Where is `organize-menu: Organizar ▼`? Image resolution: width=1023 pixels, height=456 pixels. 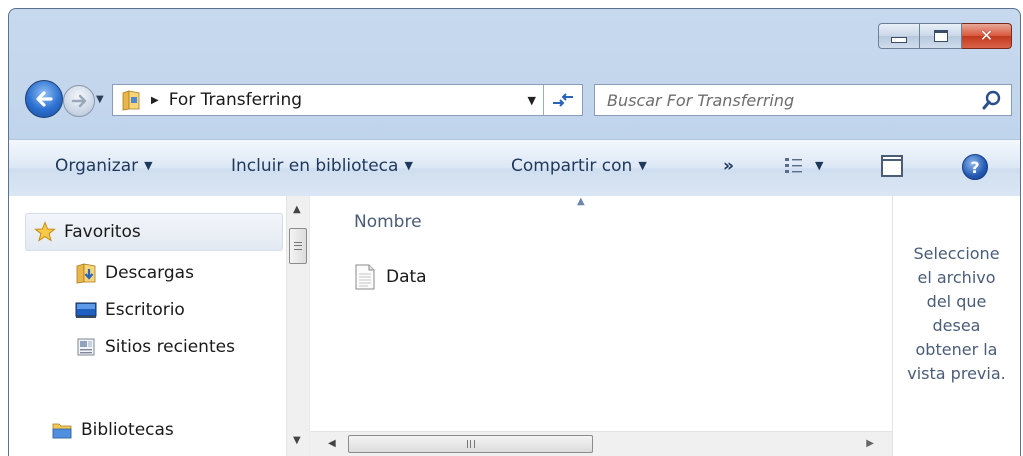 organize-menu: Organizar ▼ is located at coordinates (104, 166).